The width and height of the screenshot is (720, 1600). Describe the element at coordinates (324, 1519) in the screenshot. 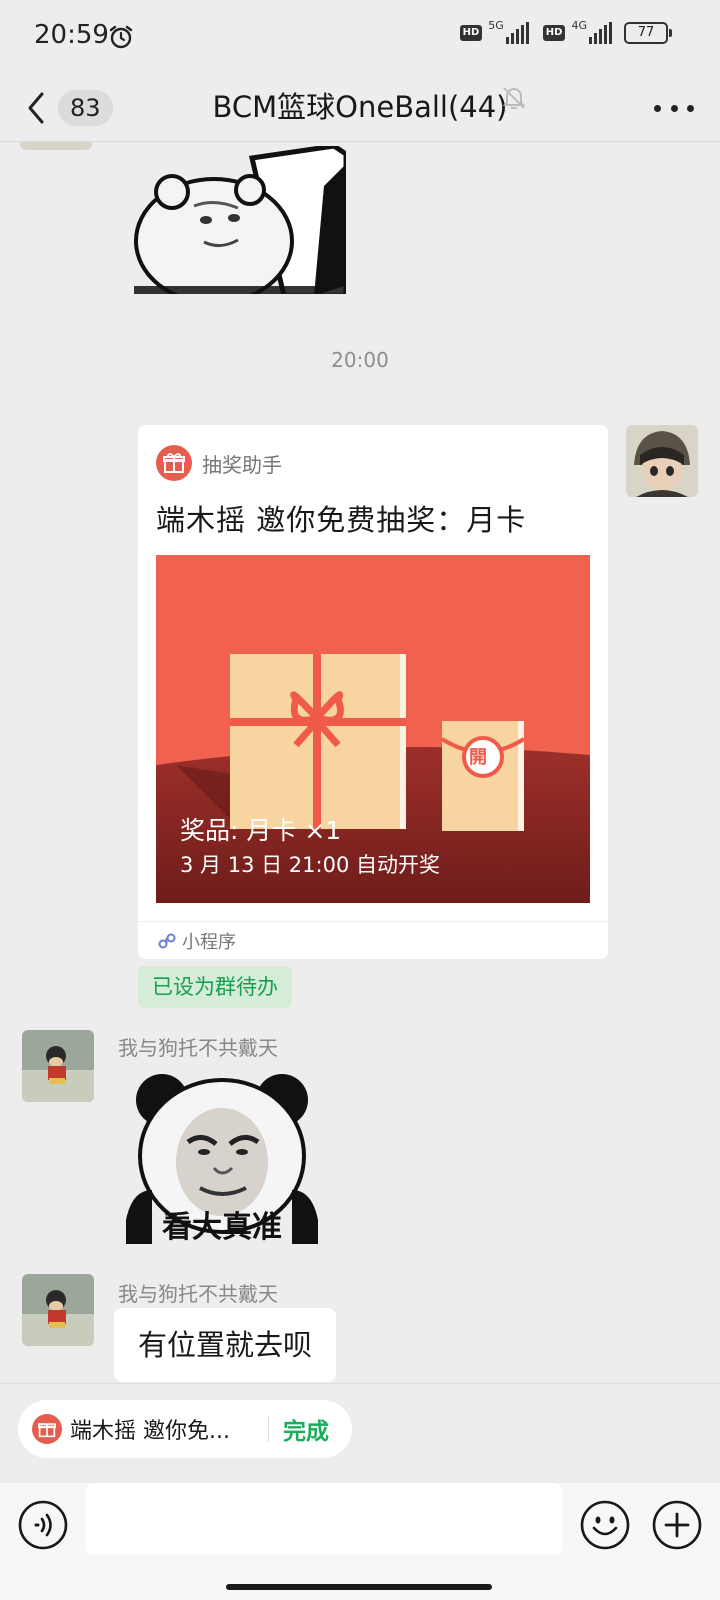

I see `message-input` at that location.